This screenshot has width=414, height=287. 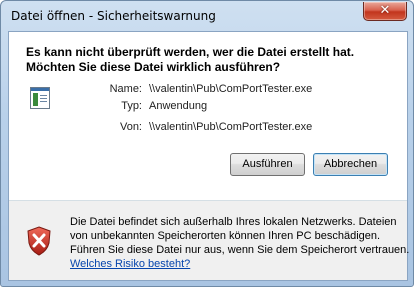 I want to click on cancel-button: Abbrechen, so click(x=350, y=164).